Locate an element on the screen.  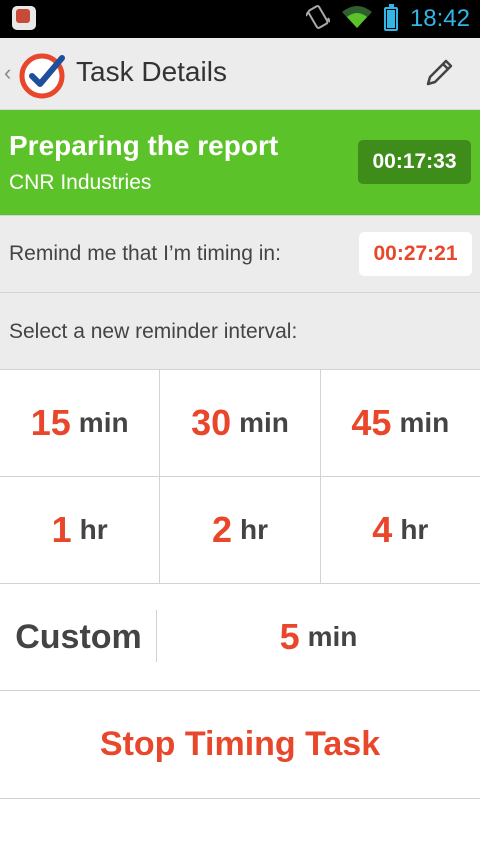
task-client: CNR Industries is located at coordinates (80, 182).